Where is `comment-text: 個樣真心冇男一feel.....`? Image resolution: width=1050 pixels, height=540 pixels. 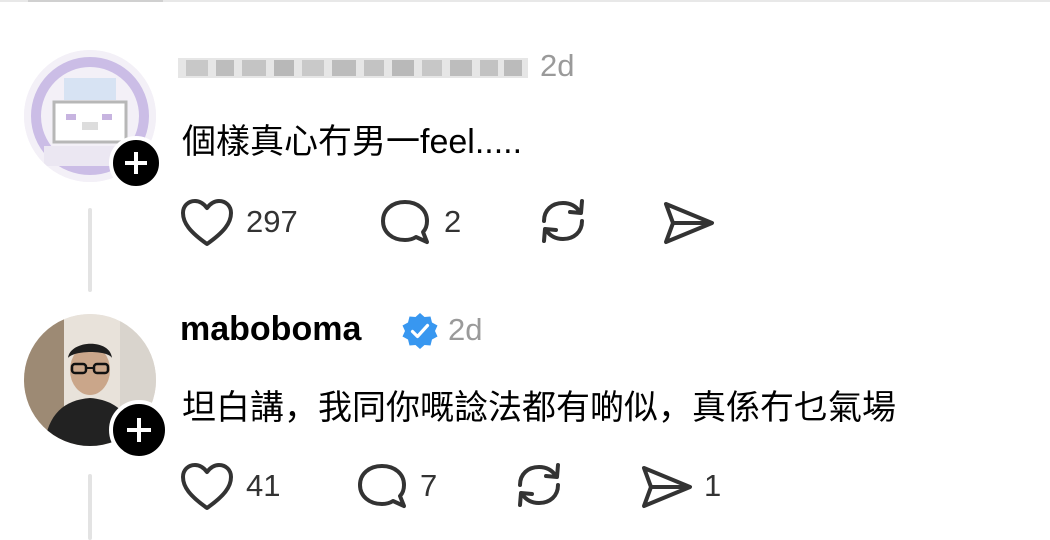
comment-text: 個樣真心冇男一feel..... is located at coordinates (352, 142).